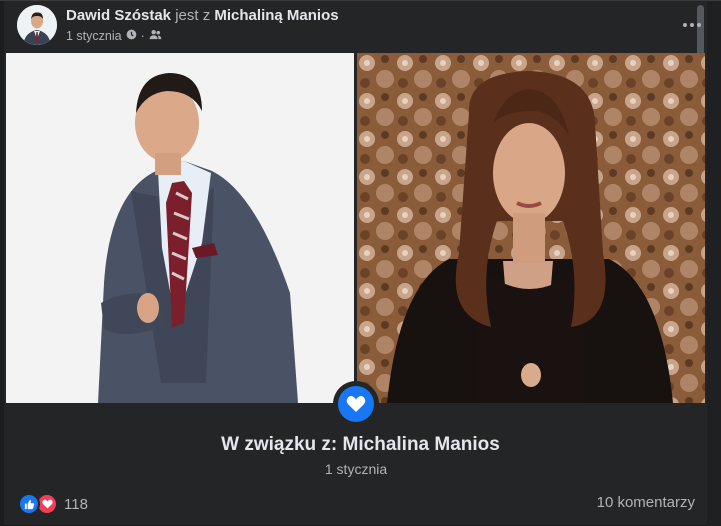 The height and width of the screenshot is (526, 721). I want to click on heart-icon, so click(356, 404).